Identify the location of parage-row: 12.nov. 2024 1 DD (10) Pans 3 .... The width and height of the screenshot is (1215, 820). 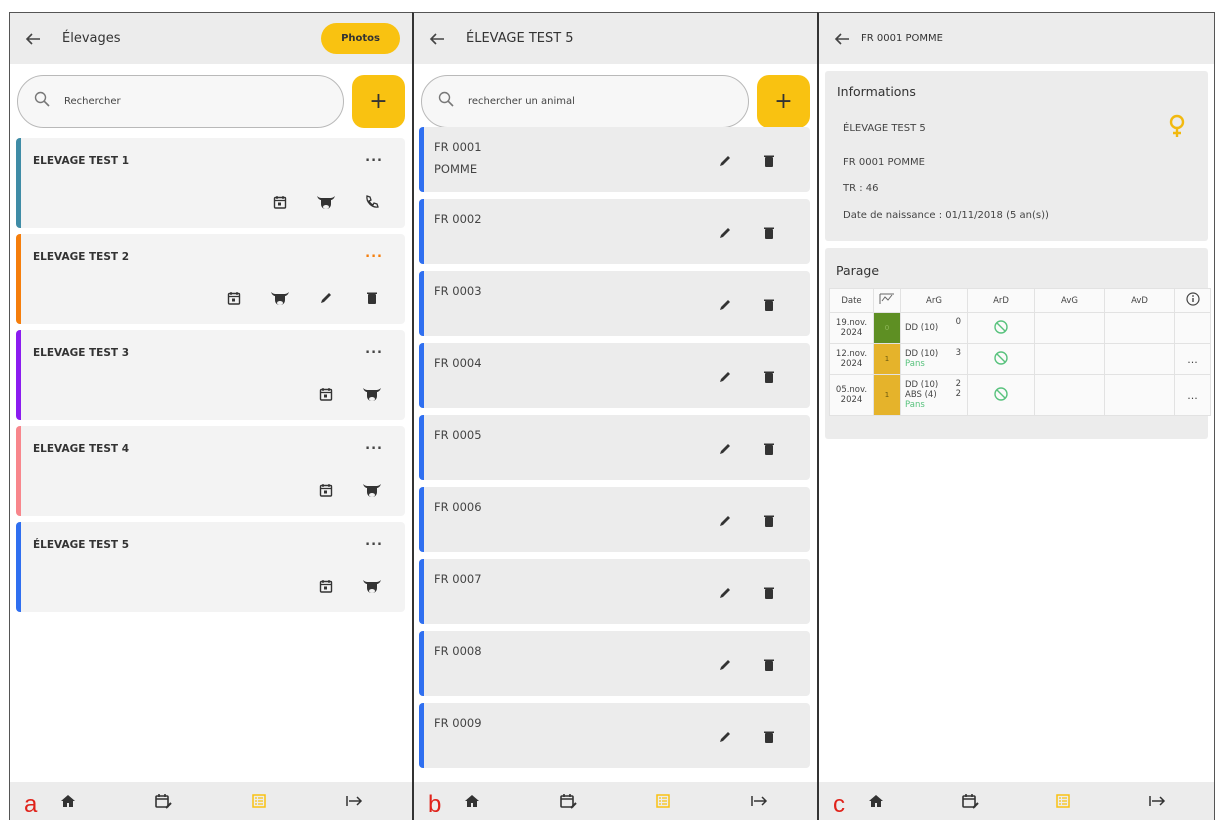
(1020, 359).